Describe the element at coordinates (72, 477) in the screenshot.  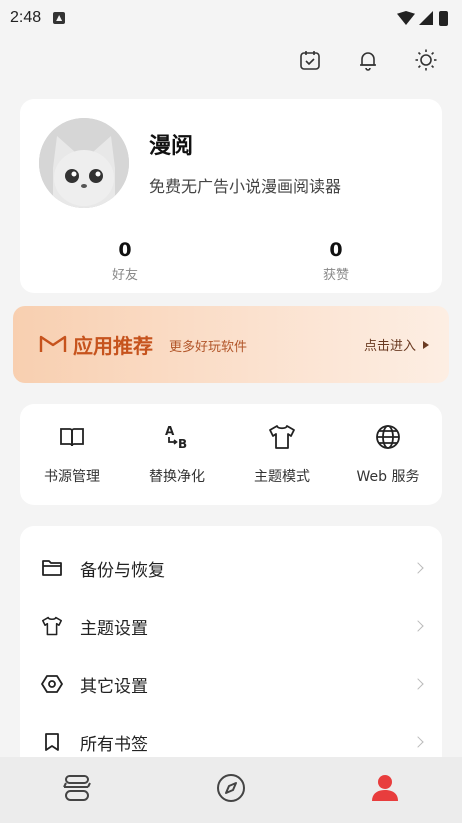
I see `tool-label: 书源管理` at that location.